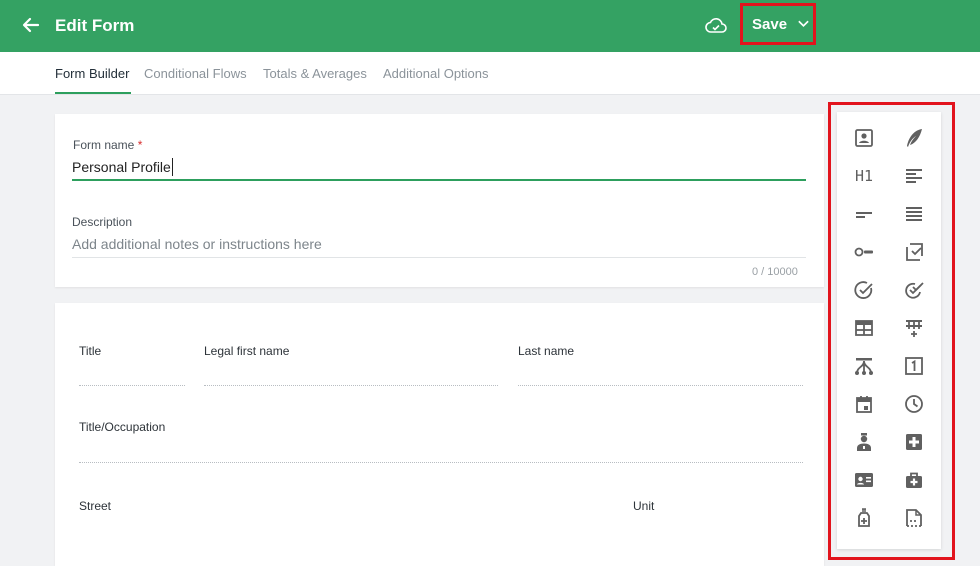 The width and height of the screenshot is (980, 566). Describe the element at coordinates (490, 26) in the screenshot. I see `top-app-bar: Edit Form Save` at that location.